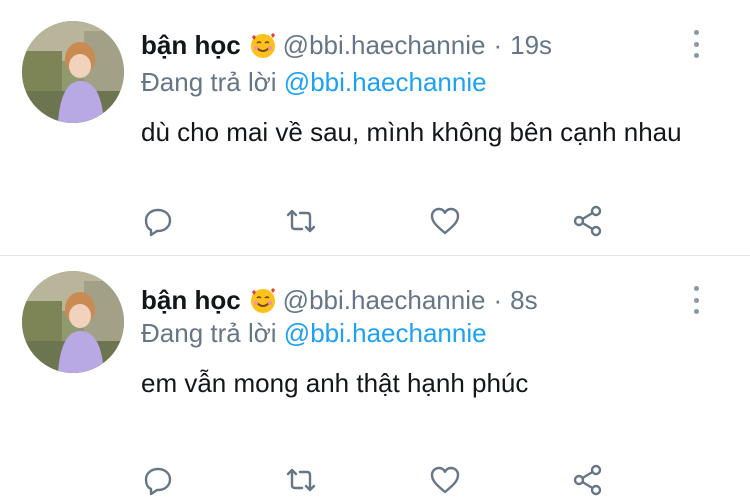 The image size is (750, 497). Describe the element at coordinates (523, 300) in the screenshot. I see `timestamp: 8s` at that location.